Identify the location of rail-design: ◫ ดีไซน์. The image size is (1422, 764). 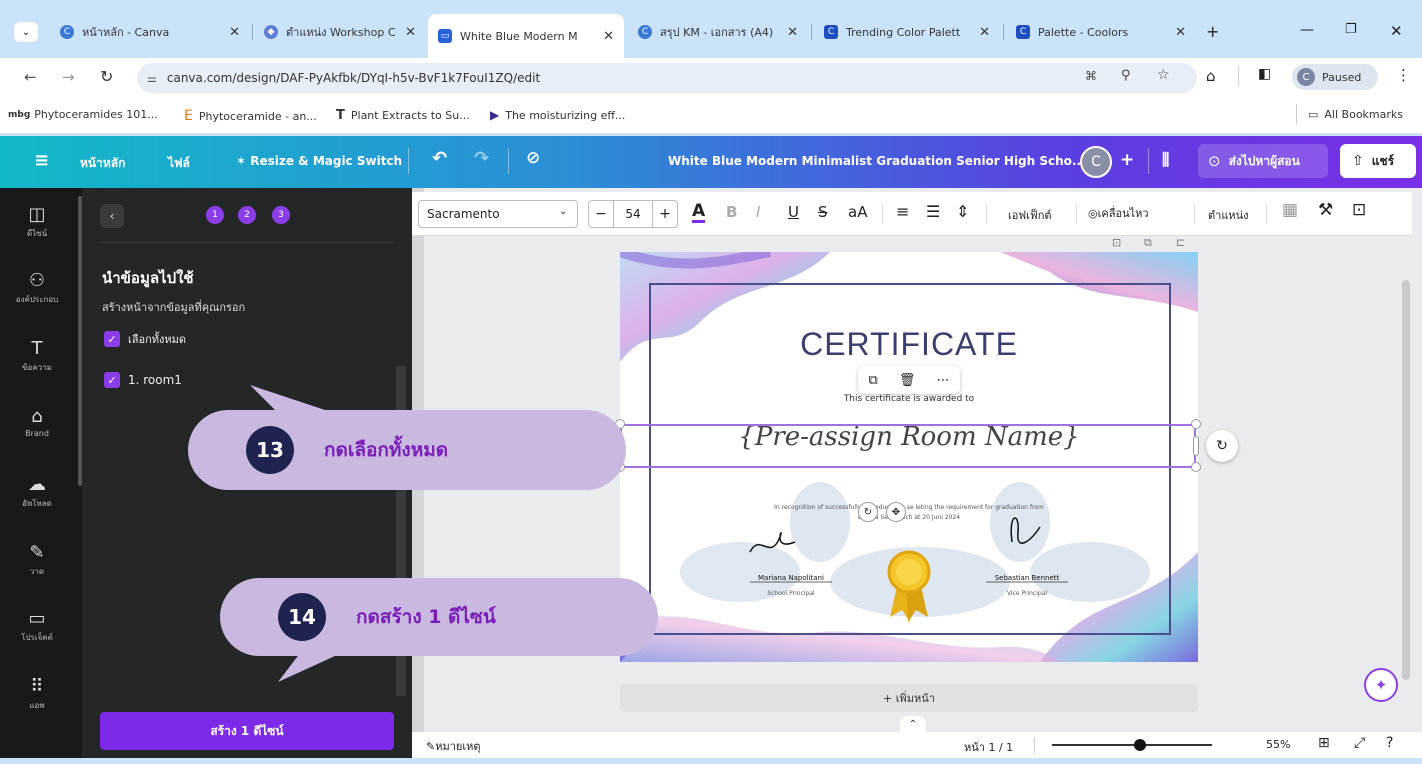
(37, 222).